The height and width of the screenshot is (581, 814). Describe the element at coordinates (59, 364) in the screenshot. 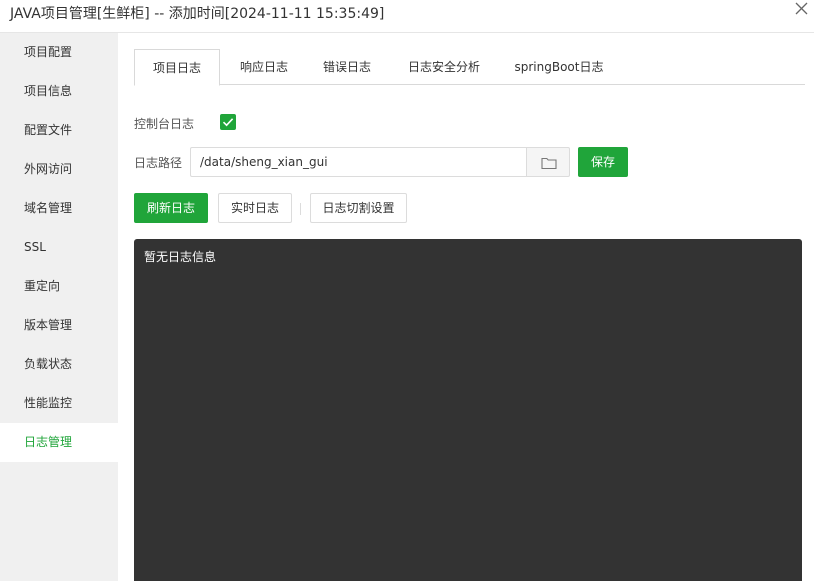

I see `sidebar-item-load-status: 负载状态` at that location.